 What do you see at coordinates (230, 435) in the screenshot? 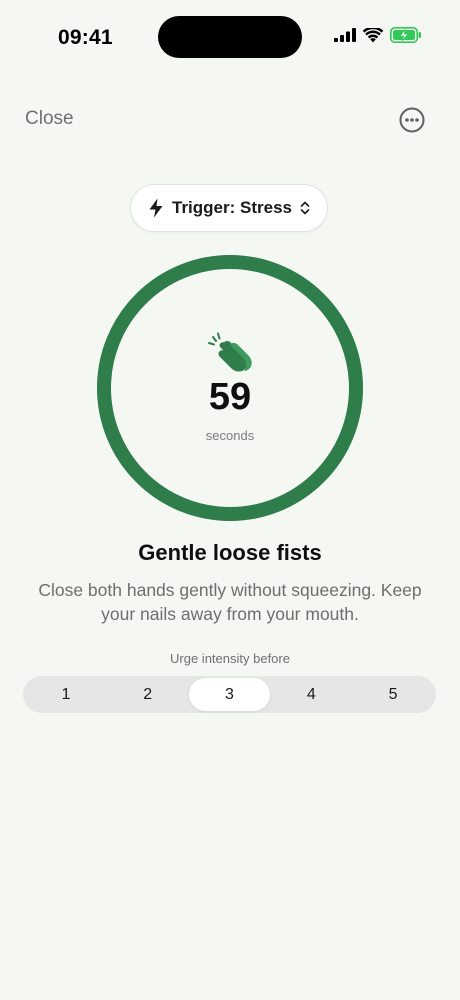
I see `timer-seconds-unit: seconds` at bounding box center [230, 435].